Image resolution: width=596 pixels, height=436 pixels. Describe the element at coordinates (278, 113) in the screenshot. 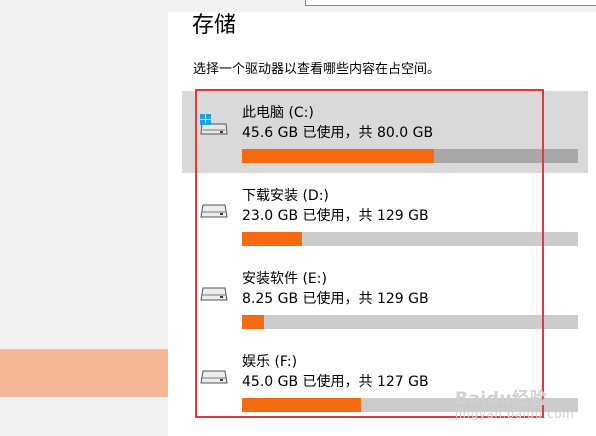

I see `drive-name: 此电脑 (C:)` at that location.